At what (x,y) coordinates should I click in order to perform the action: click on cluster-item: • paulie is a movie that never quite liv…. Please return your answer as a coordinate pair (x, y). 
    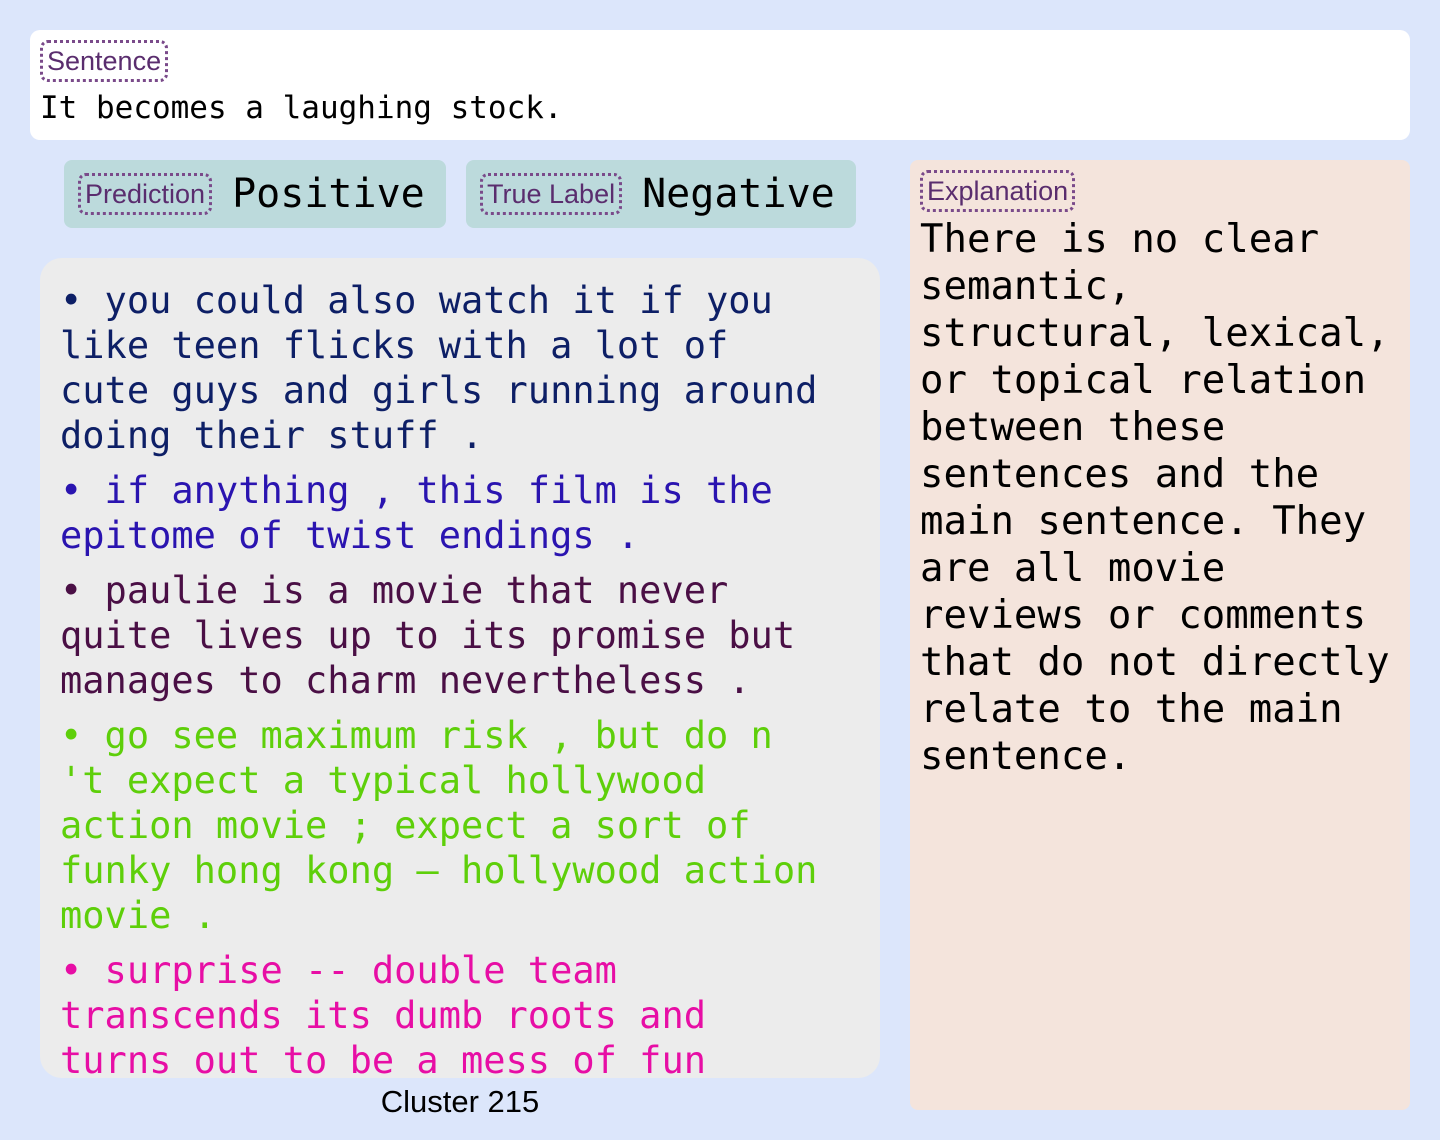
    Looking at the image, I should click on (428, 635).